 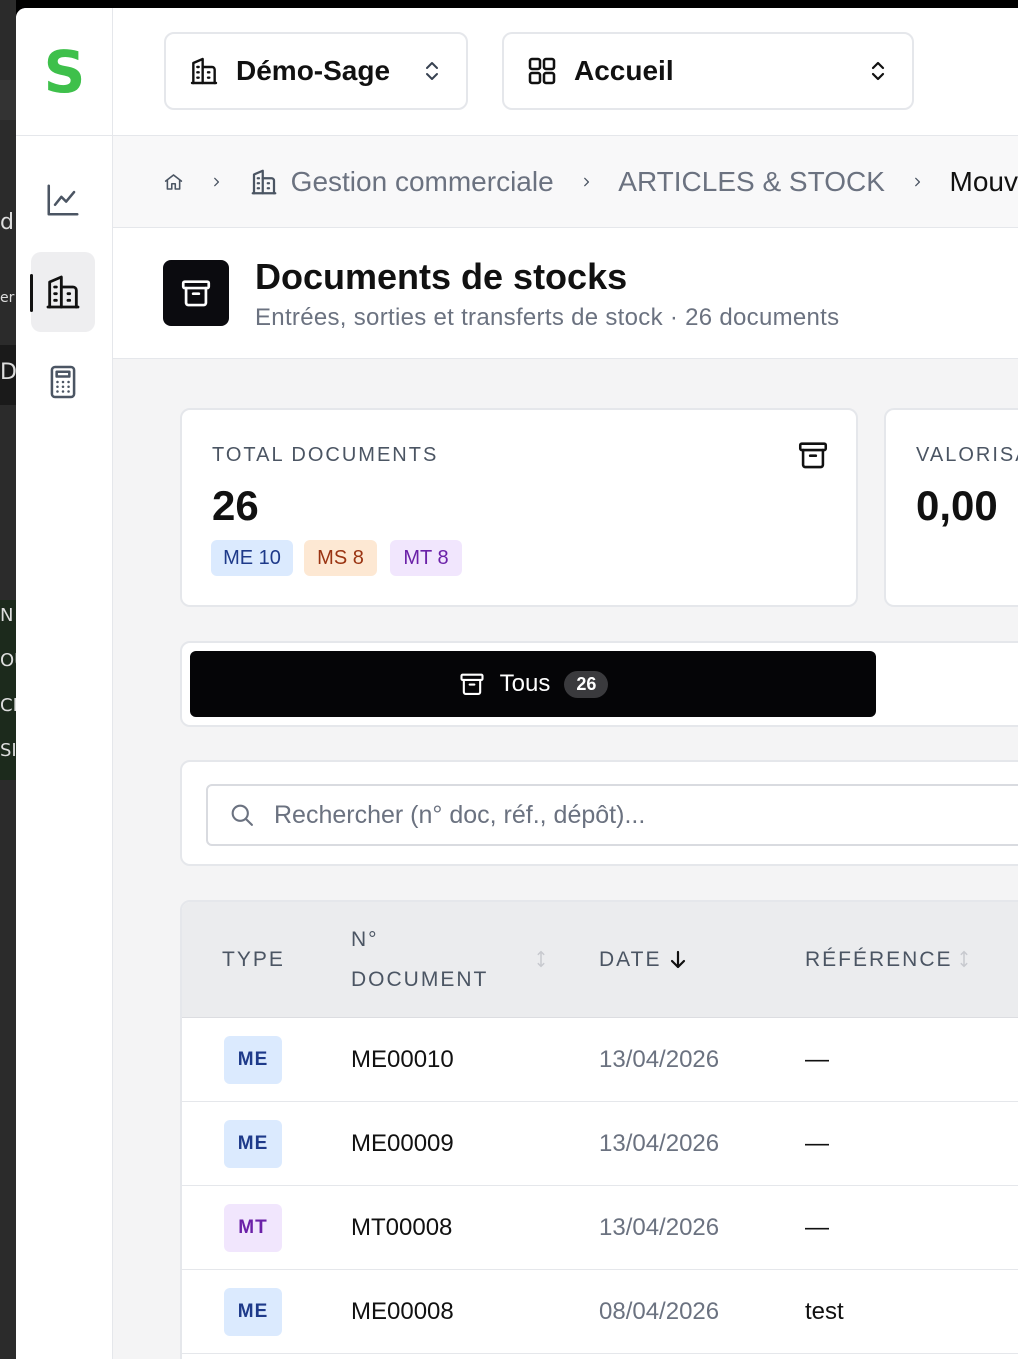 What do you see at coordinates (242, 815) in the screenshot?
I see `search-icon` at bounding box center [242, 815].